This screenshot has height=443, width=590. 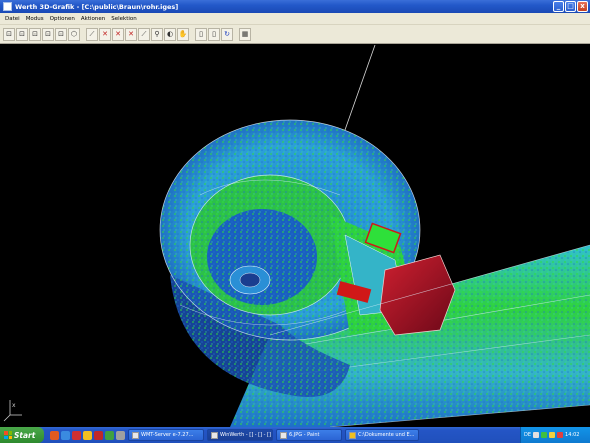 I want to click on menu-optionen: Optionen, so click(x=62, y=19).